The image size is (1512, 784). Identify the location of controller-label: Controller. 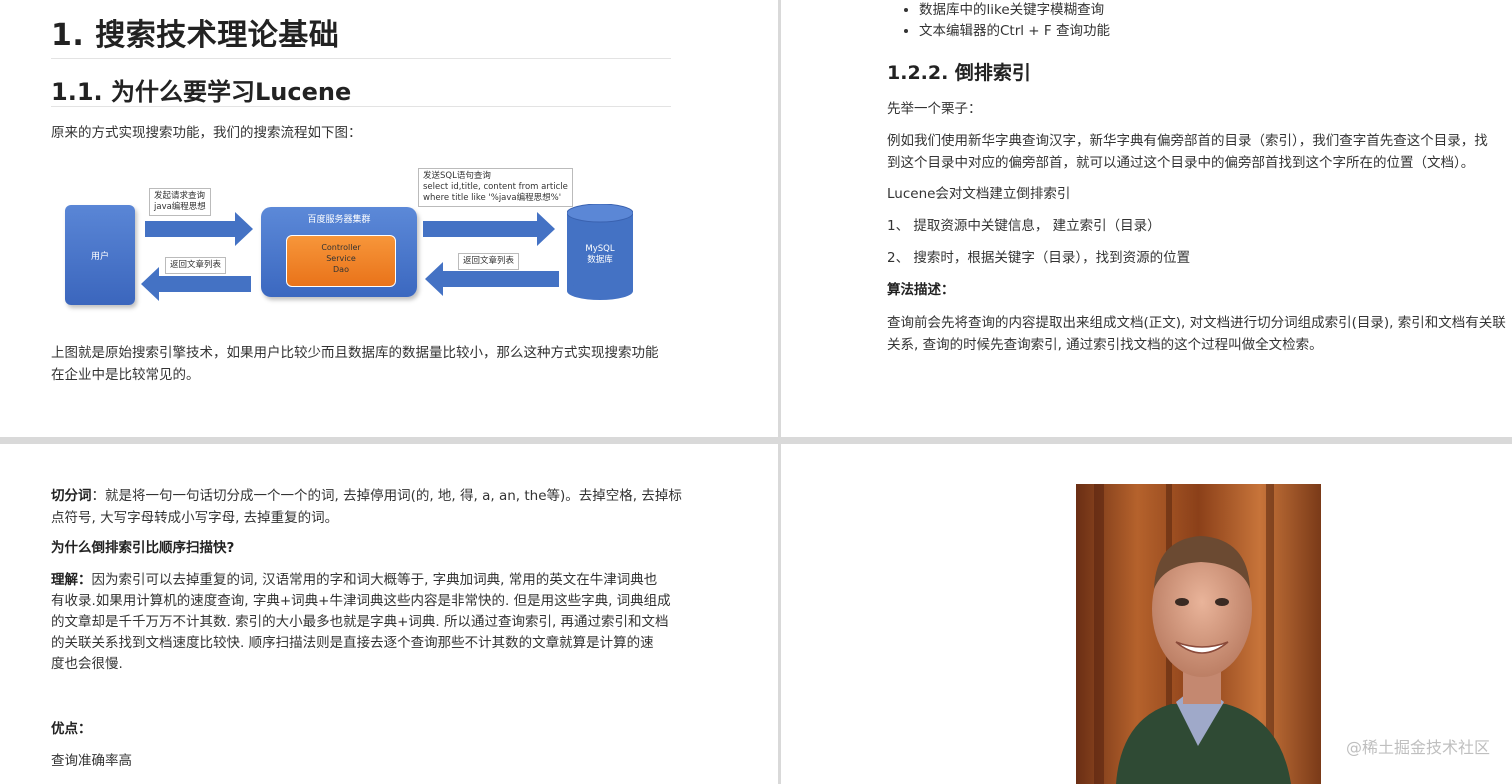
(341, 247).